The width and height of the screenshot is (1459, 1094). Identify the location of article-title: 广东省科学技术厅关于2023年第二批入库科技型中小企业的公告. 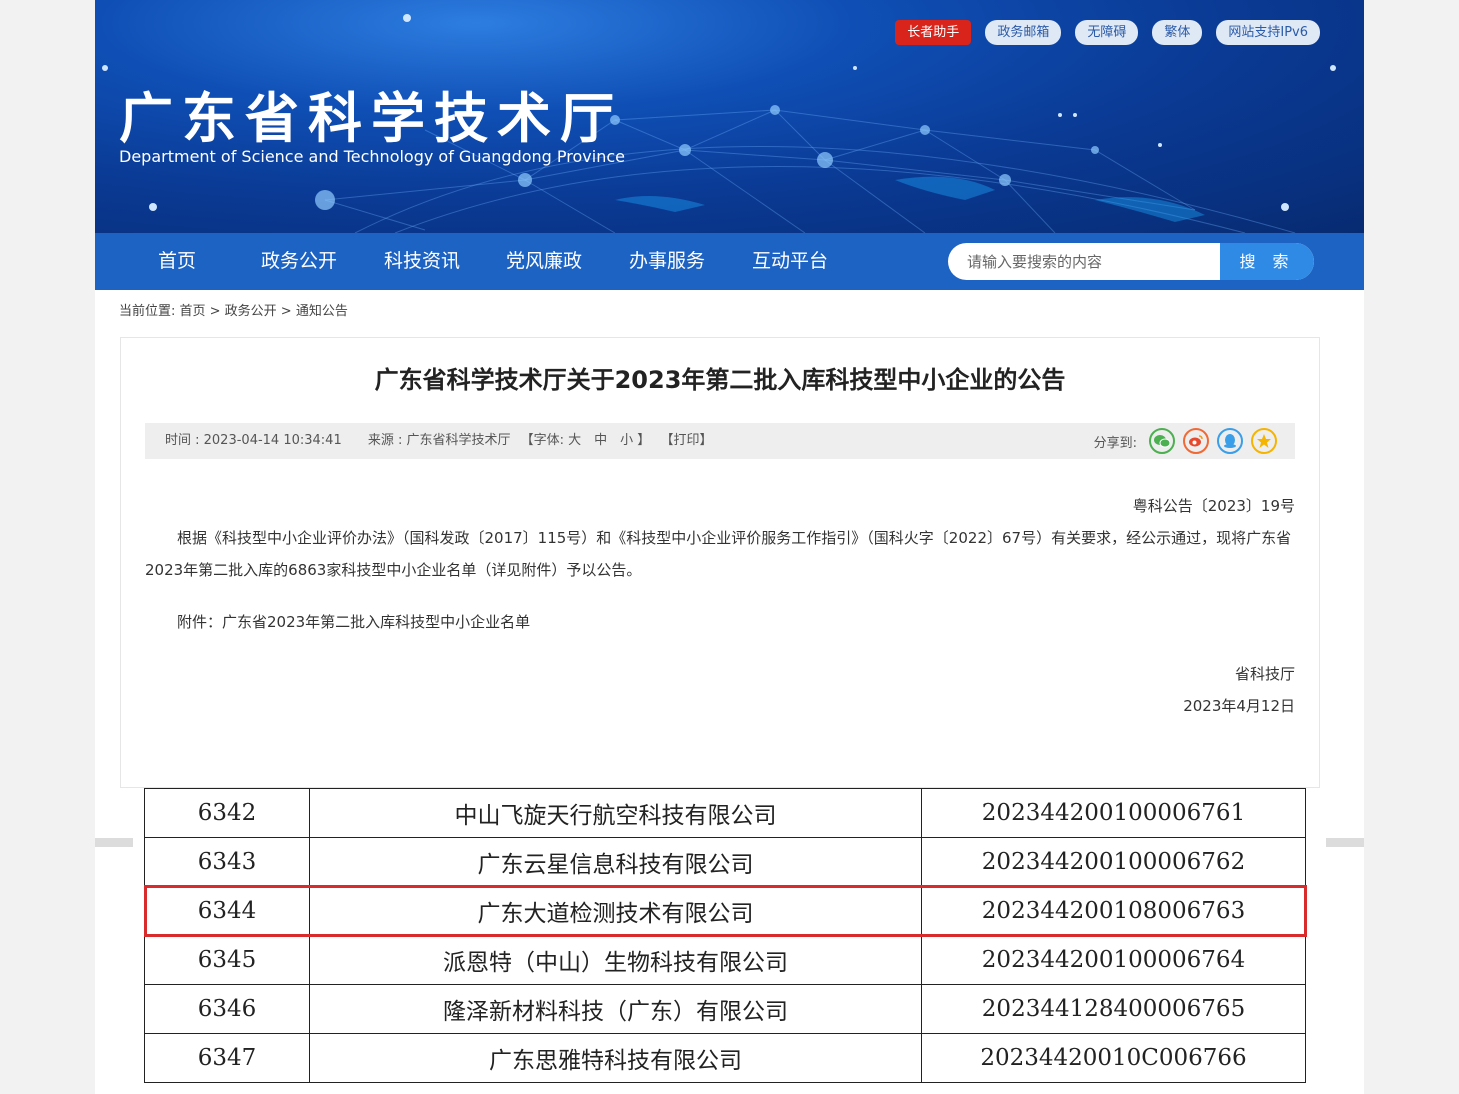
(720, 380).